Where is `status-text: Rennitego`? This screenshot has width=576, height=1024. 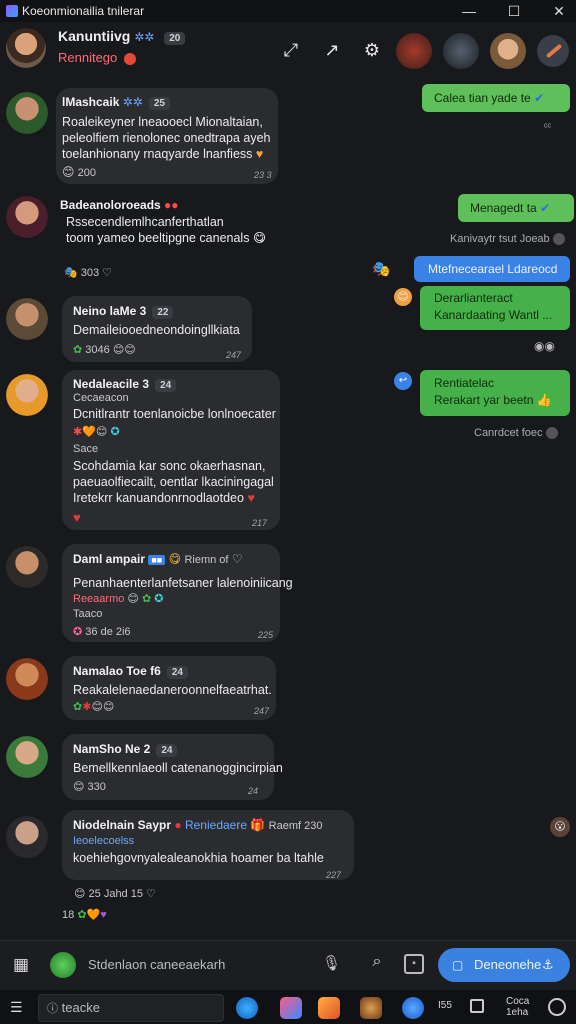
status-text: Rennitego is located at coordinates (88, 57).